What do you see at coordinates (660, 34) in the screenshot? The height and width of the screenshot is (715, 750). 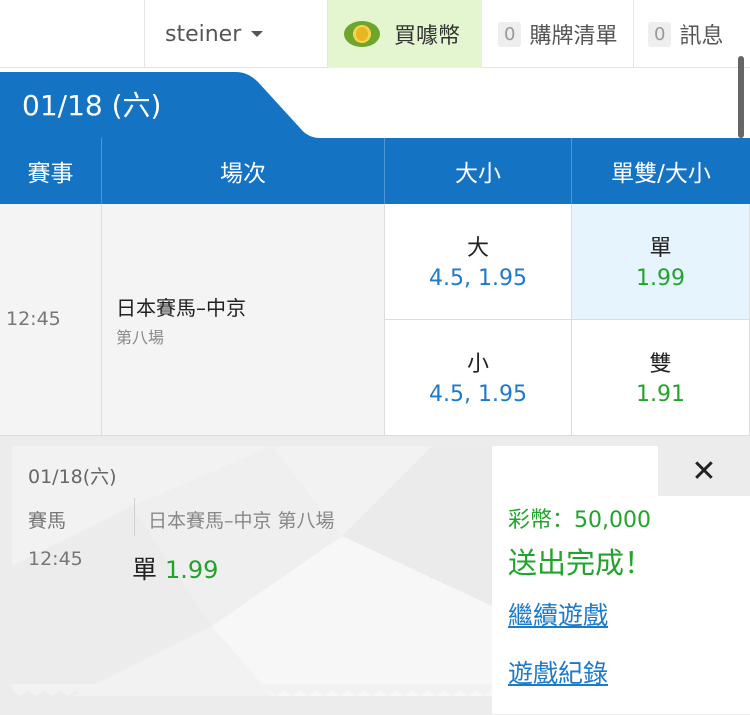 I see `messages-count: 0` at bounding box center [660, 34].